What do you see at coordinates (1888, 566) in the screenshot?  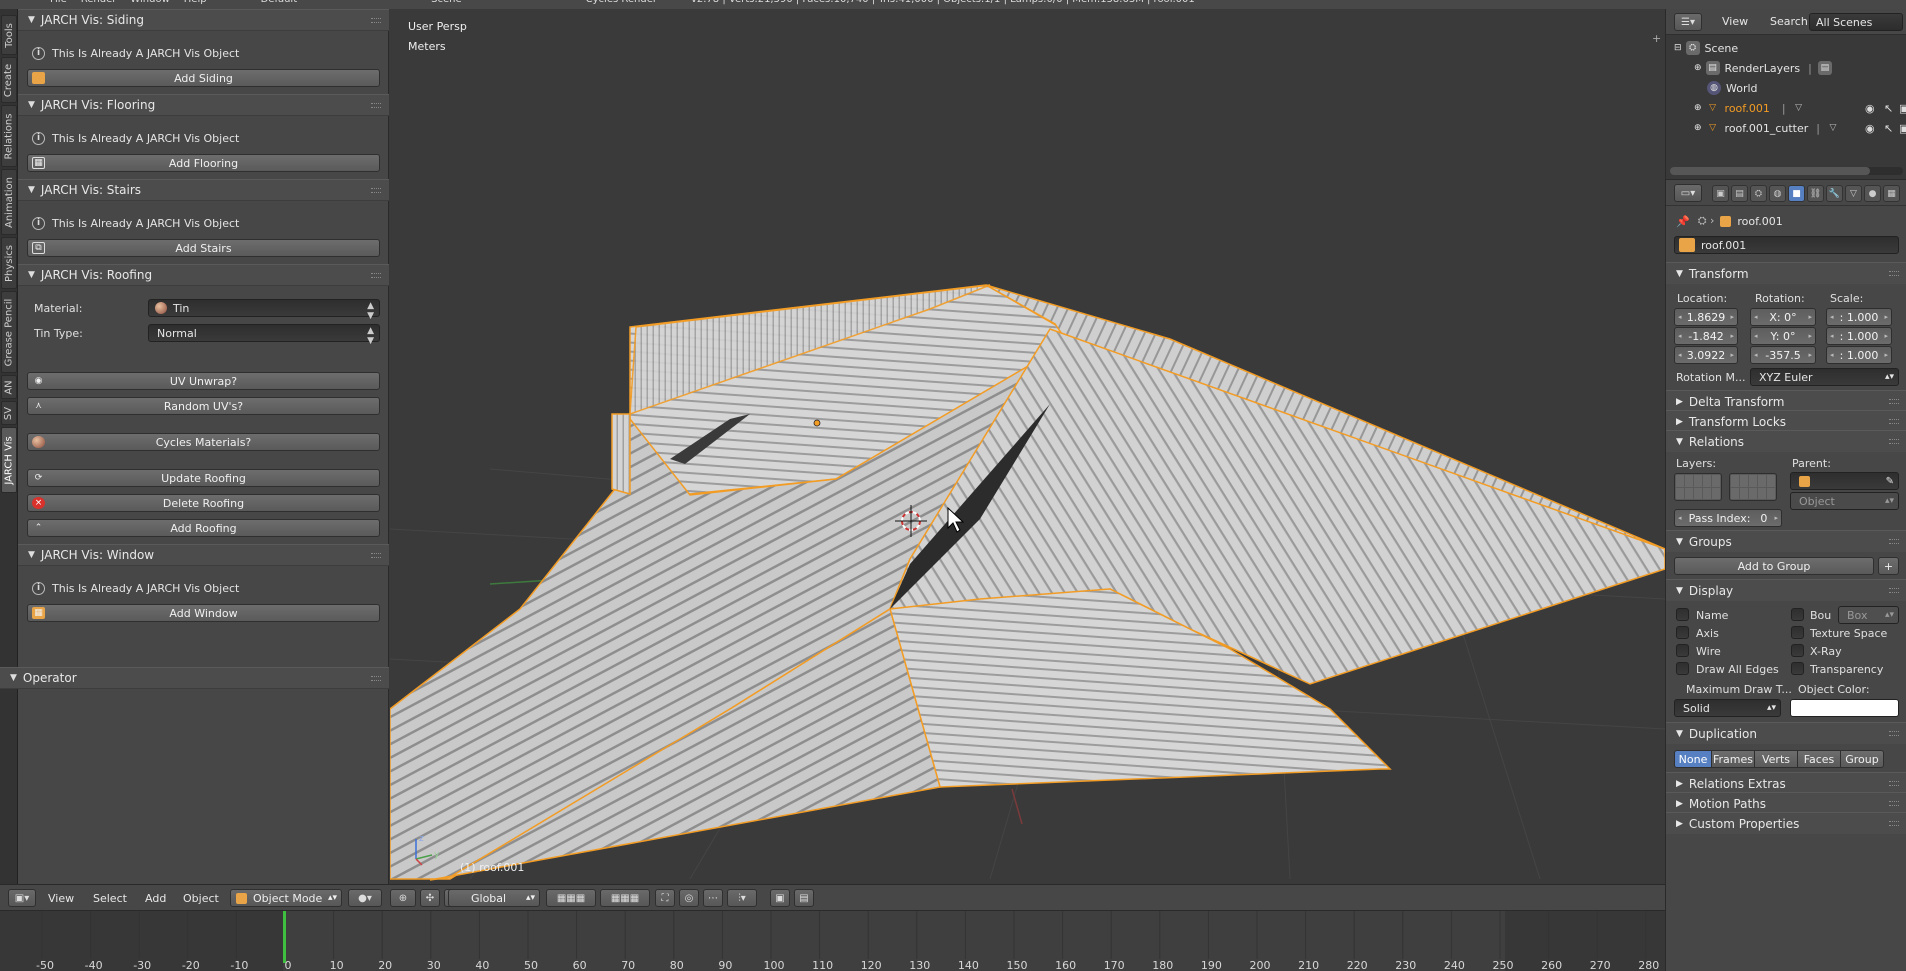 I see `add-group-plus-icon: +` at bounding box center [1888, 566].